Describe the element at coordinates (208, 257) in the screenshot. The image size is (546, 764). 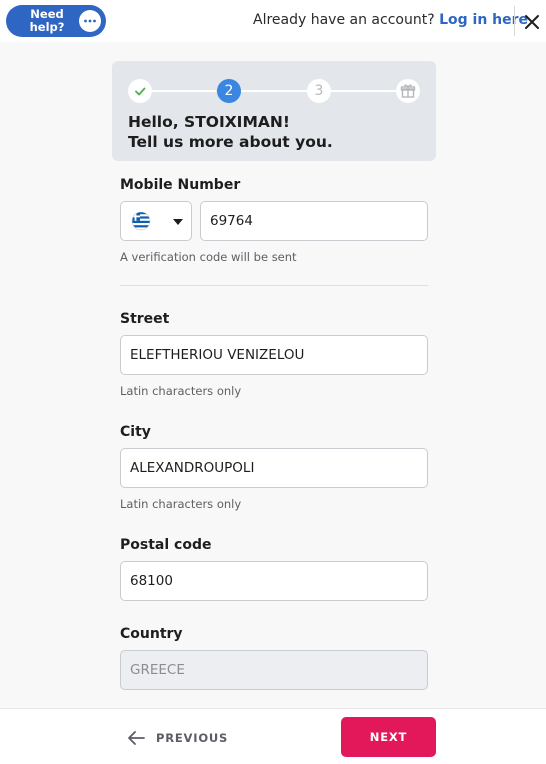
I see `mobile-hint: A verification code will be sent` at that location.